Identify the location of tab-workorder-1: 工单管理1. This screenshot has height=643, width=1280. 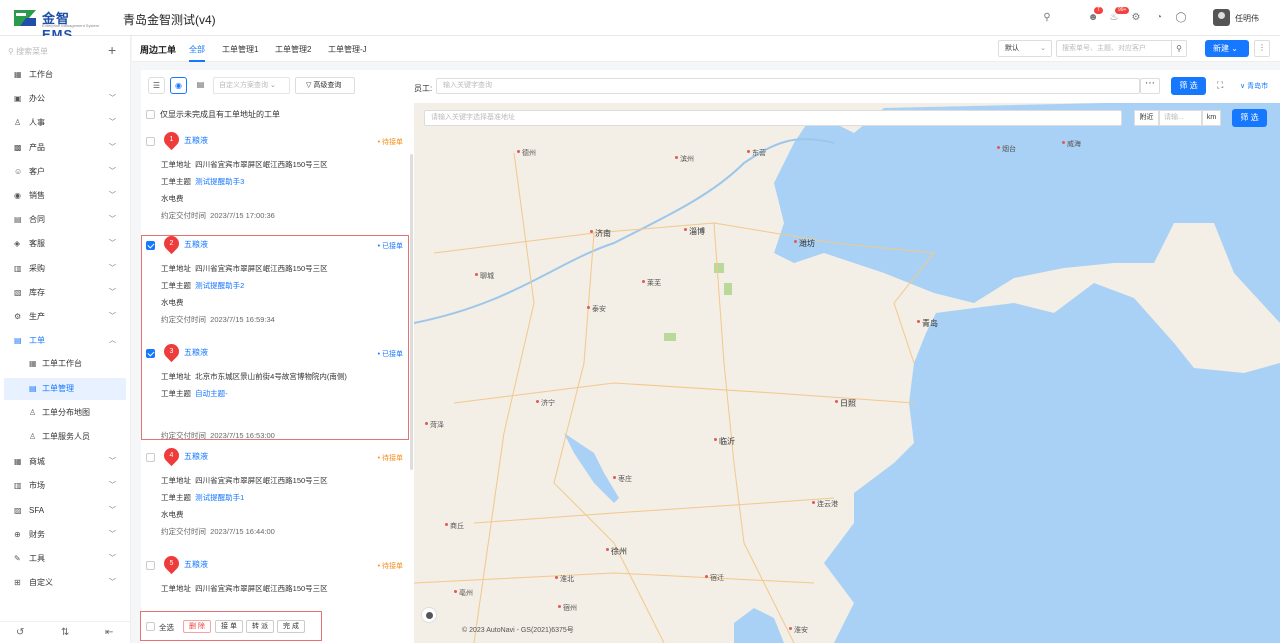
(240, 49).